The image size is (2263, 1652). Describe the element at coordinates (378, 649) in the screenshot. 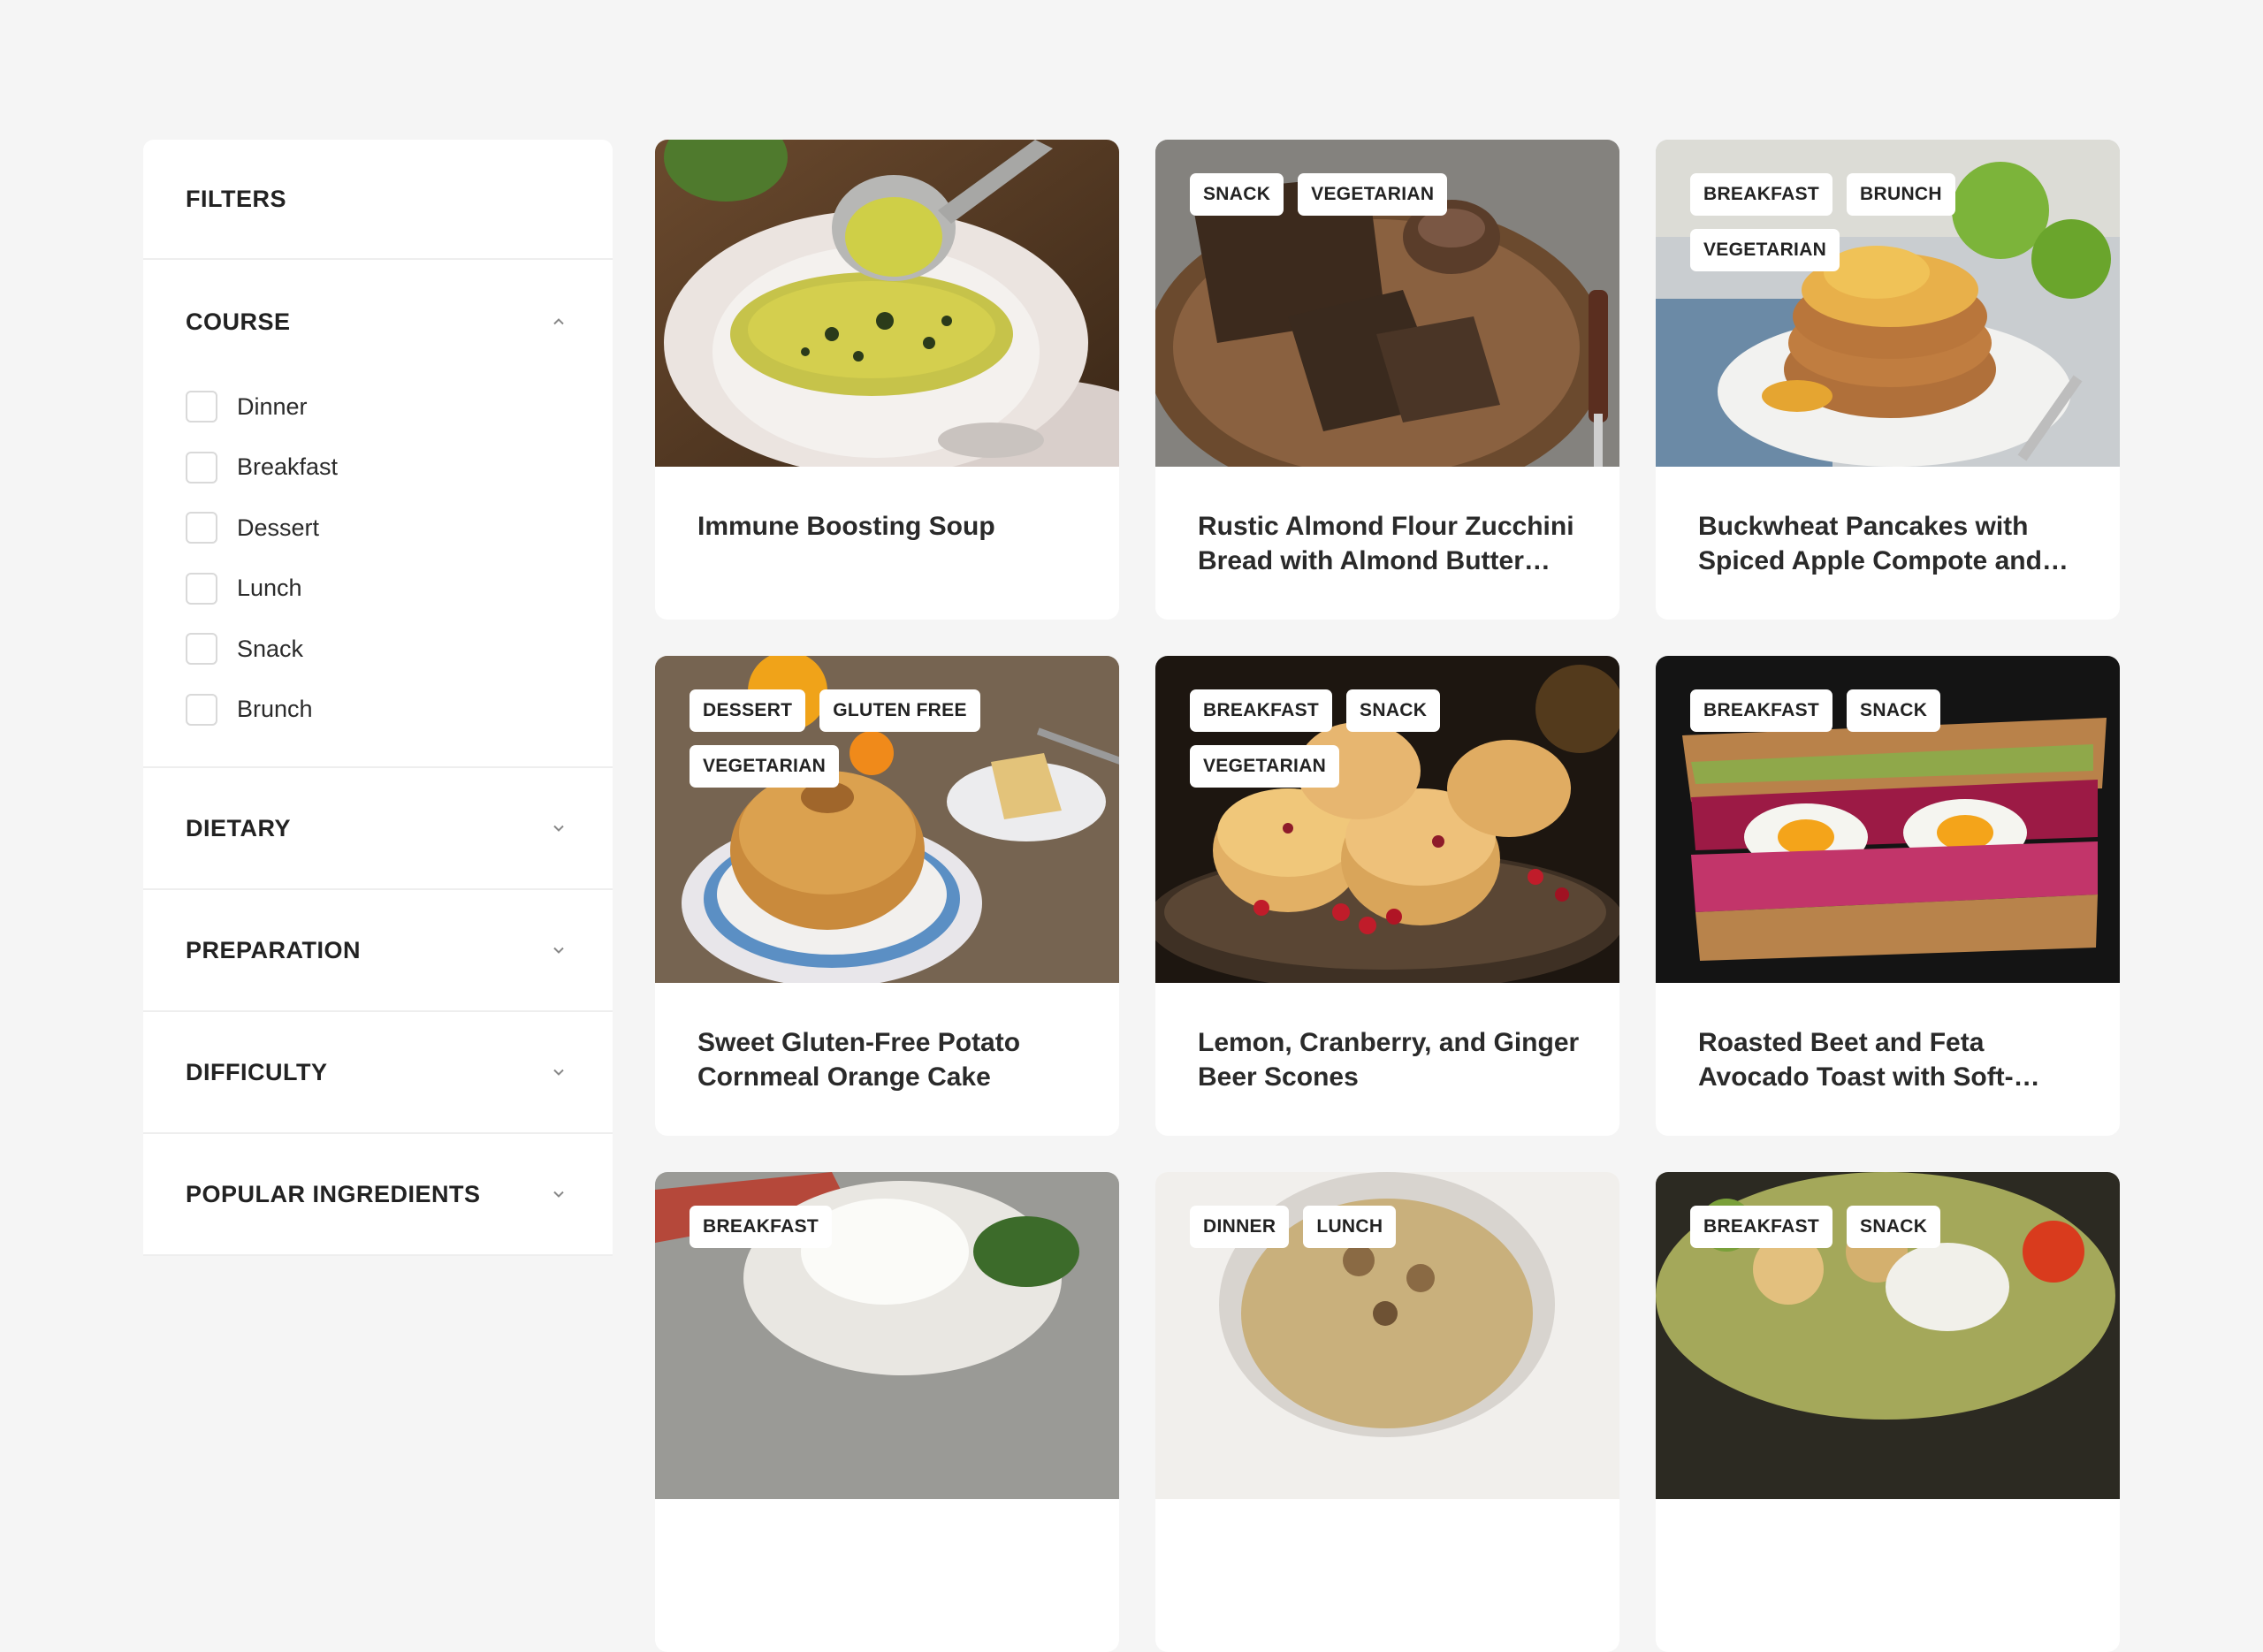

I see `course-option-snack: Snack` at that location.